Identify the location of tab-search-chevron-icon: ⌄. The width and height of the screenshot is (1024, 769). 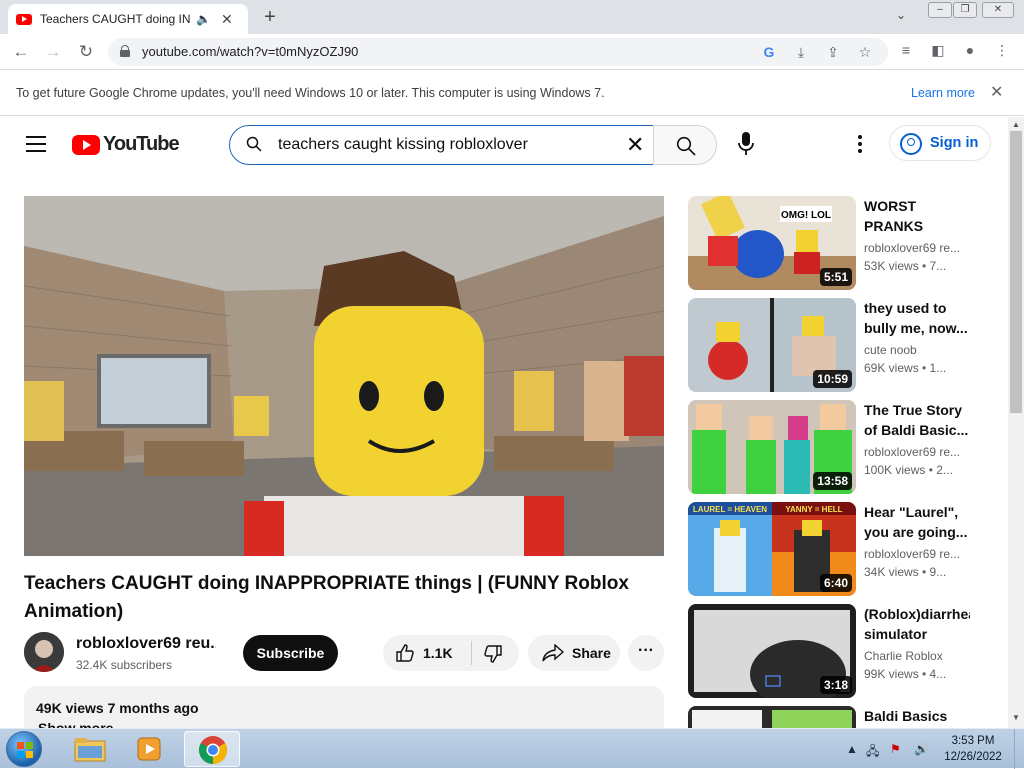
(901, 15).